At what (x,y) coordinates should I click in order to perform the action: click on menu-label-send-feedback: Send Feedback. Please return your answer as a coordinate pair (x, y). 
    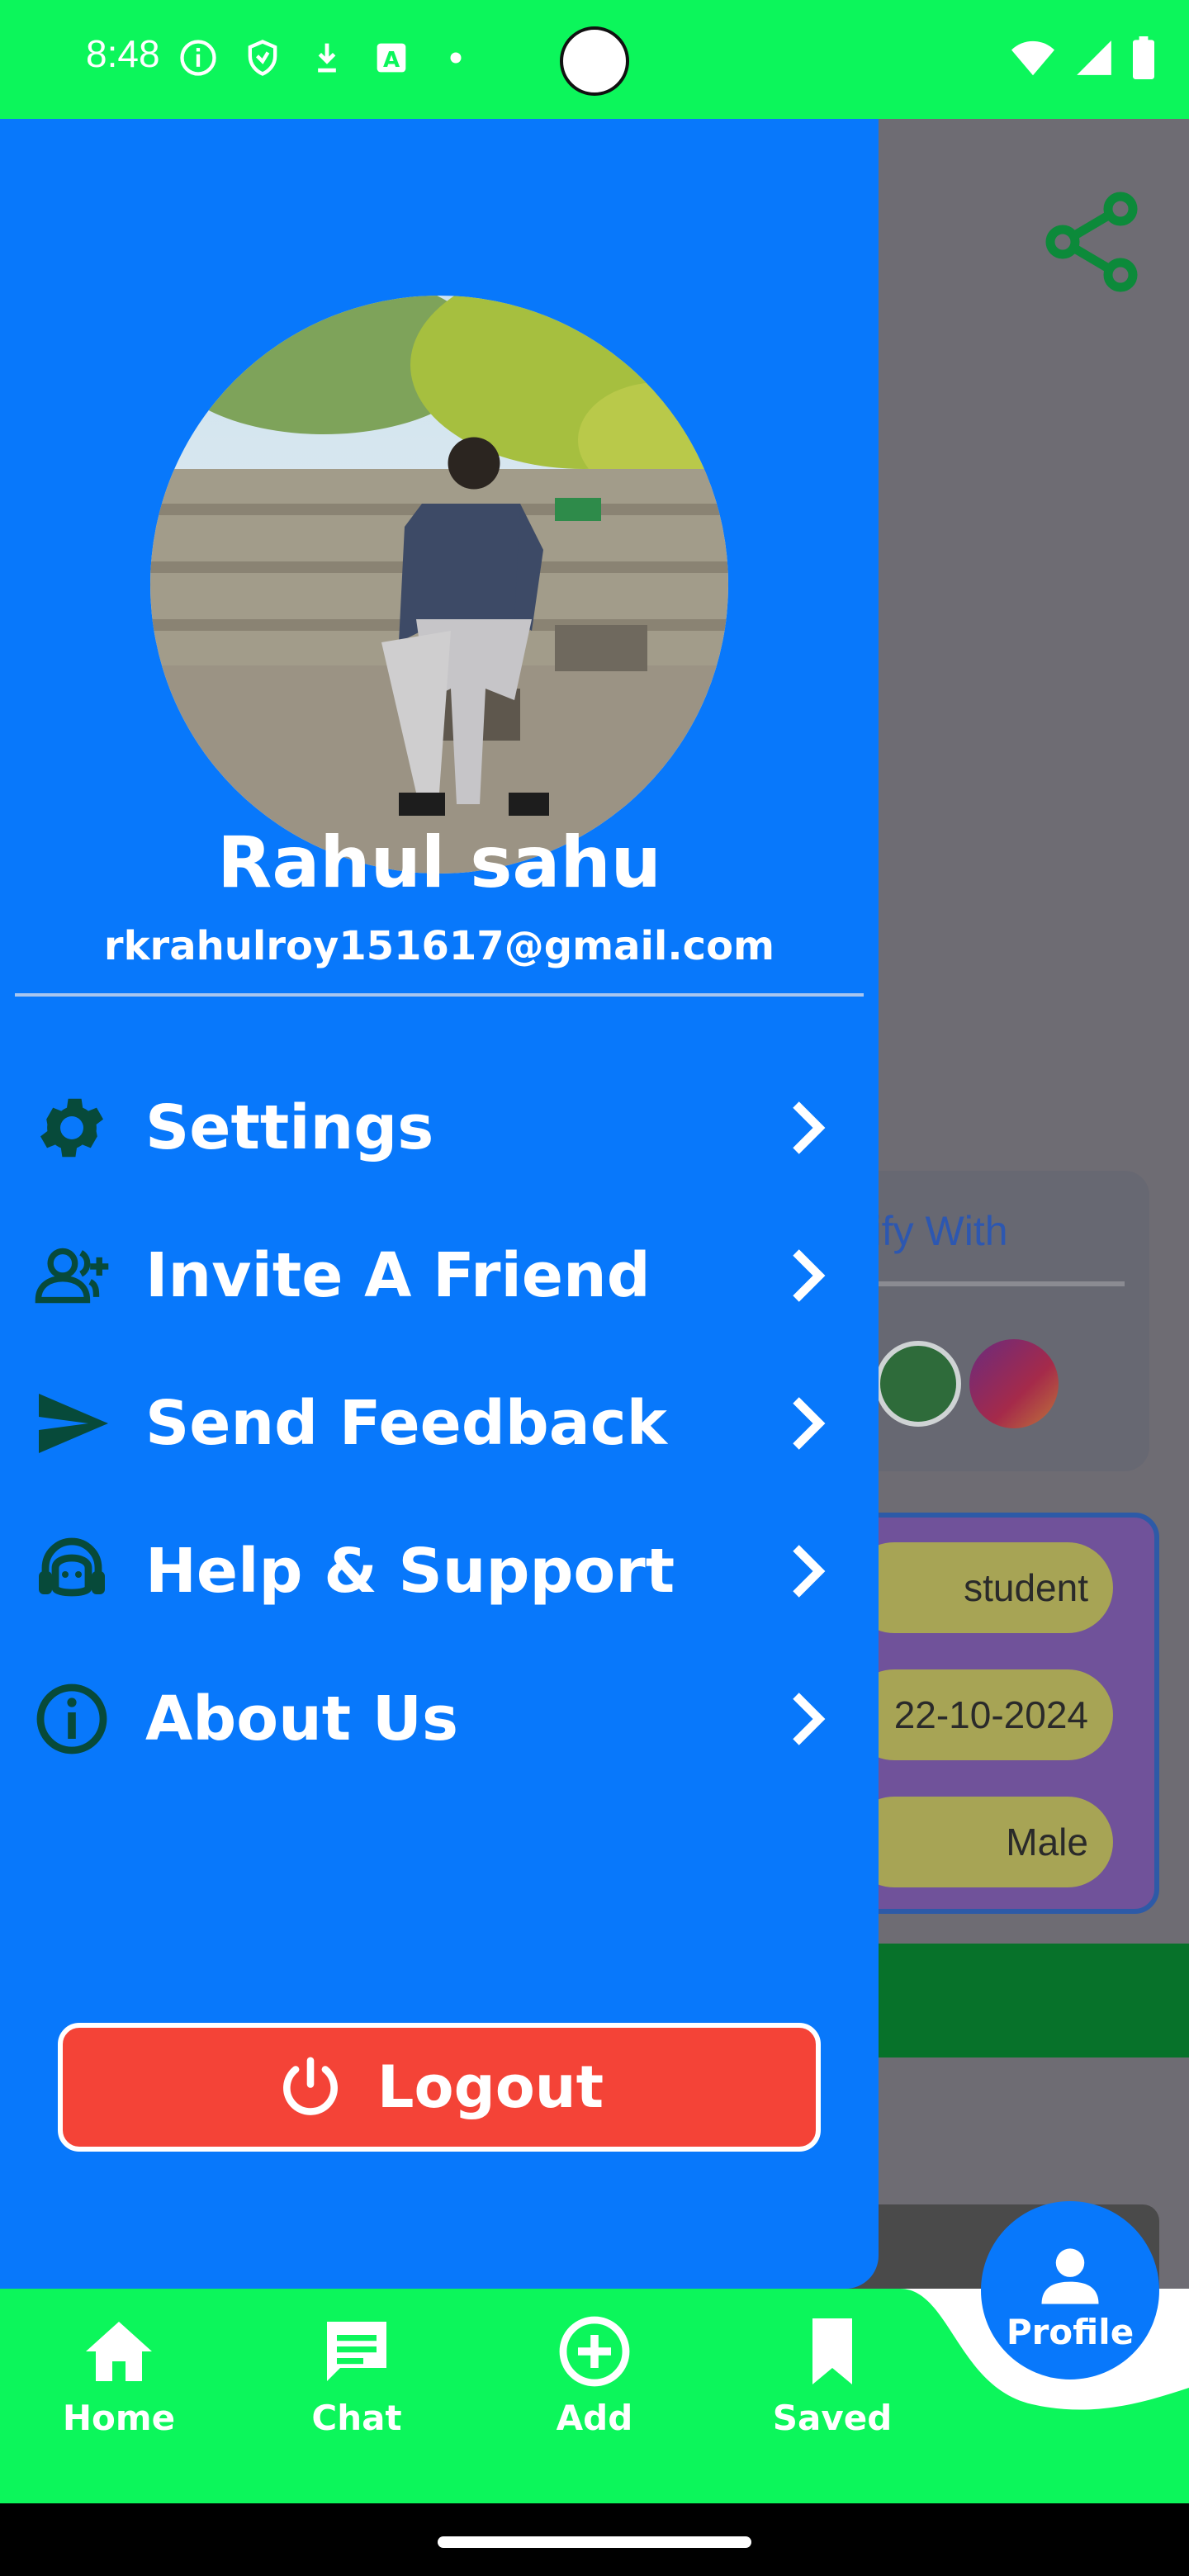
    Looking at the image, I should click on (406, 1423).